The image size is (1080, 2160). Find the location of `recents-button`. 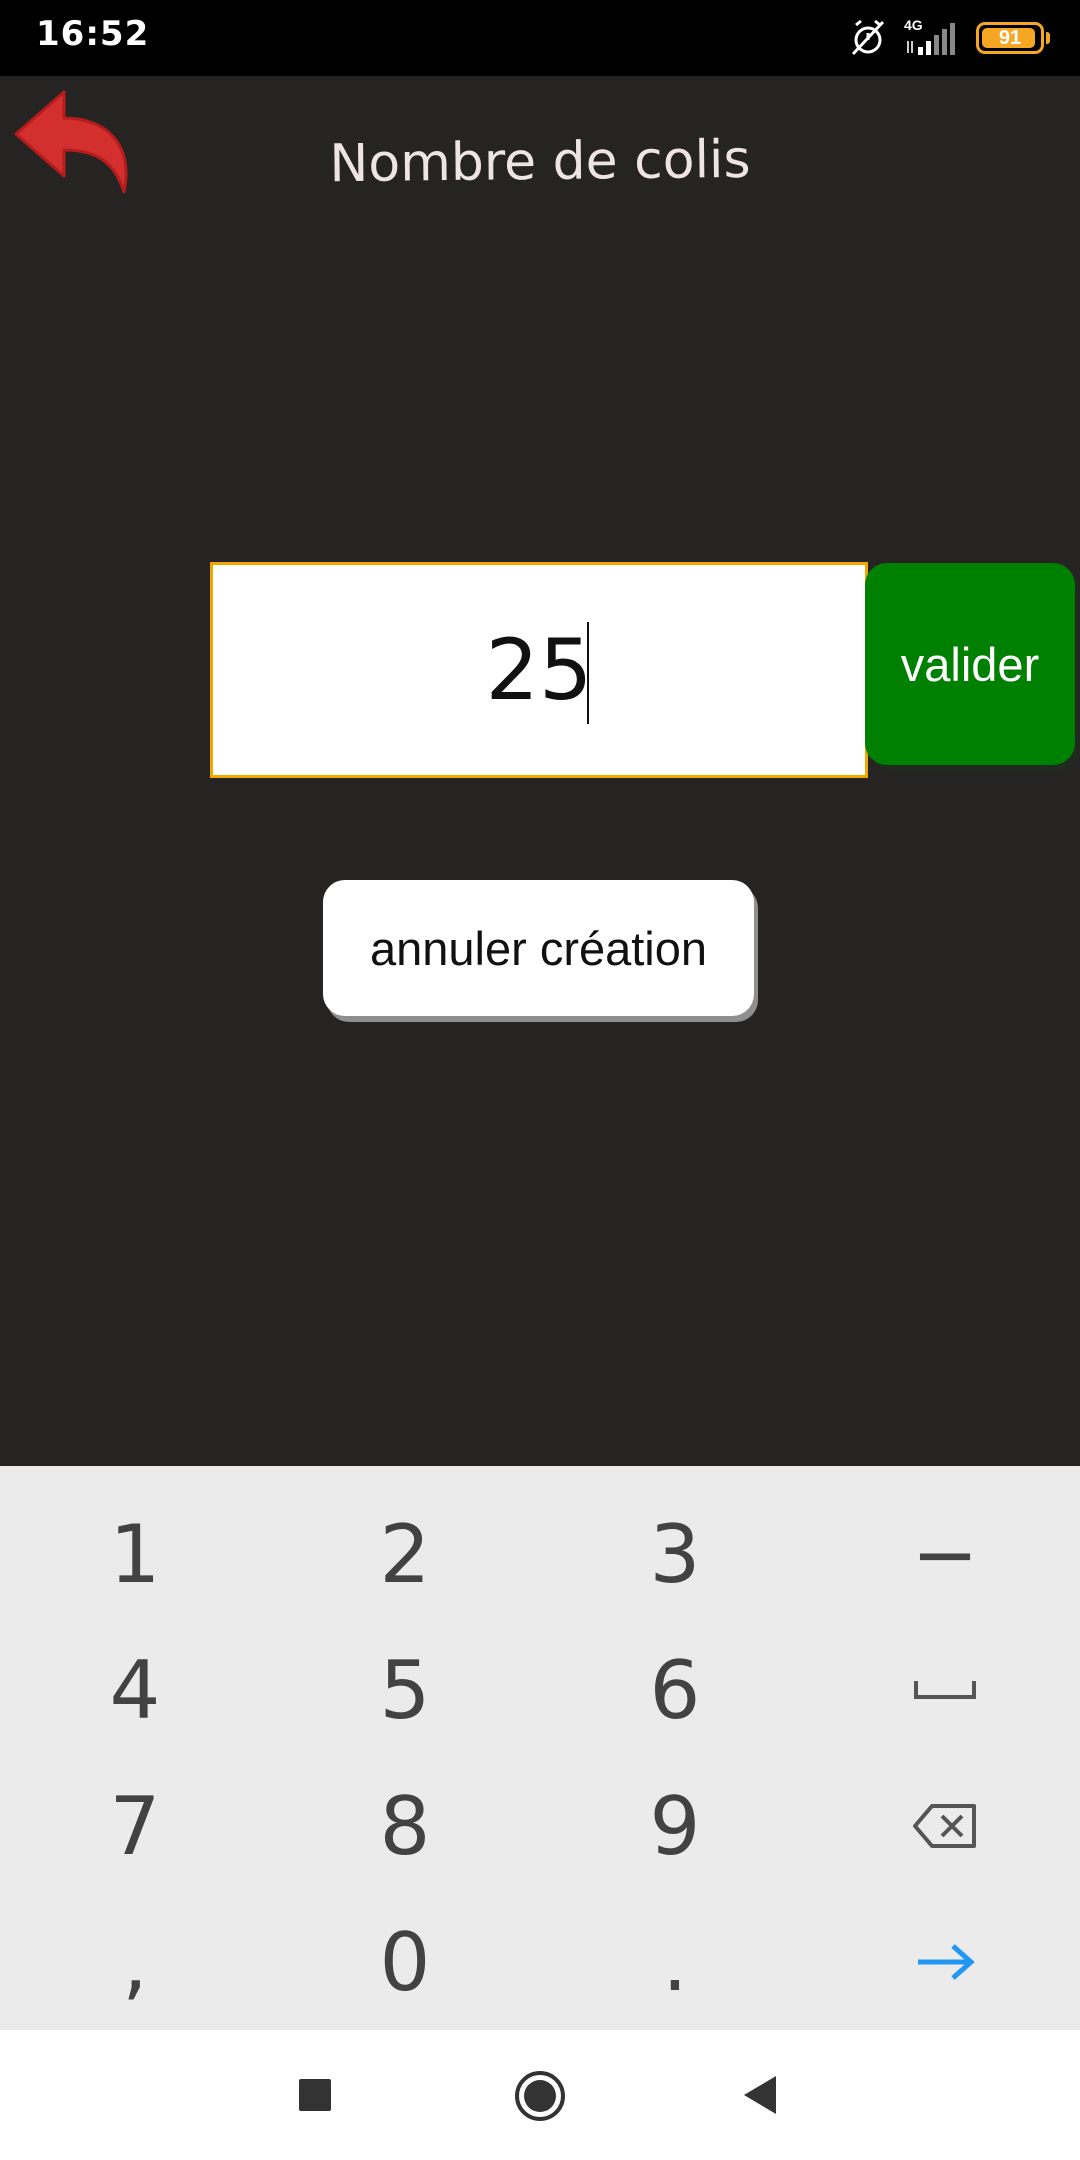

recents-button is located at coordinates (315, 2097).